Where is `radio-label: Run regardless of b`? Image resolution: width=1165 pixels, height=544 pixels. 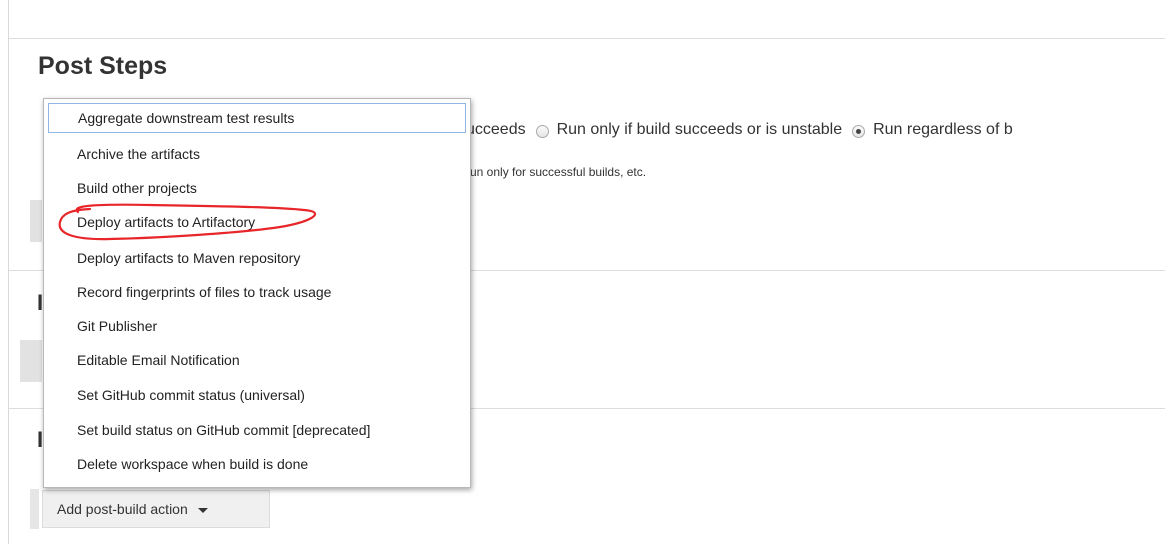 radio-label: Run regardless of b is located at coordinates (943, 129).